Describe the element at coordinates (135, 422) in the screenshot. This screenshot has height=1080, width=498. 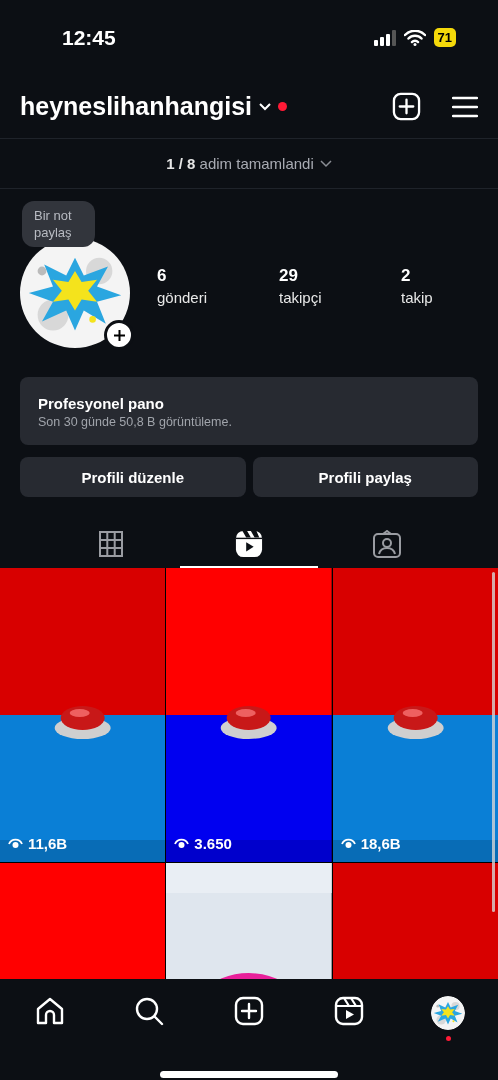
I see `dashboard-subtitle: Son 30 günde 50,8 B görüntüleme.` at that location.